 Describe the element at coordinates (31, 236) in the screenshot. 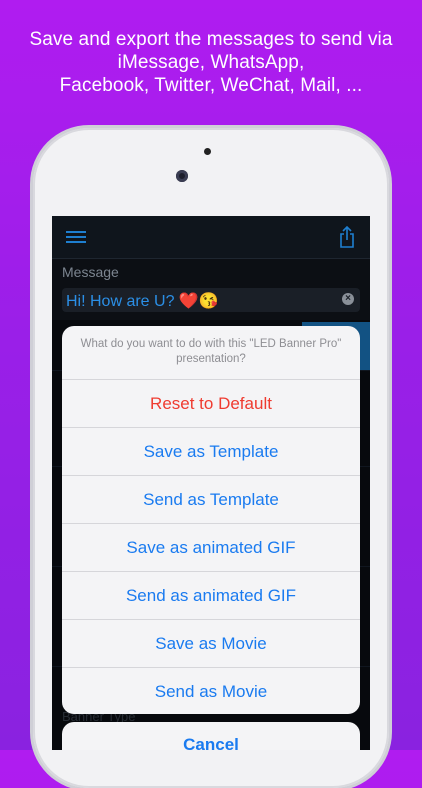

I see `phone-side-button` at that location.